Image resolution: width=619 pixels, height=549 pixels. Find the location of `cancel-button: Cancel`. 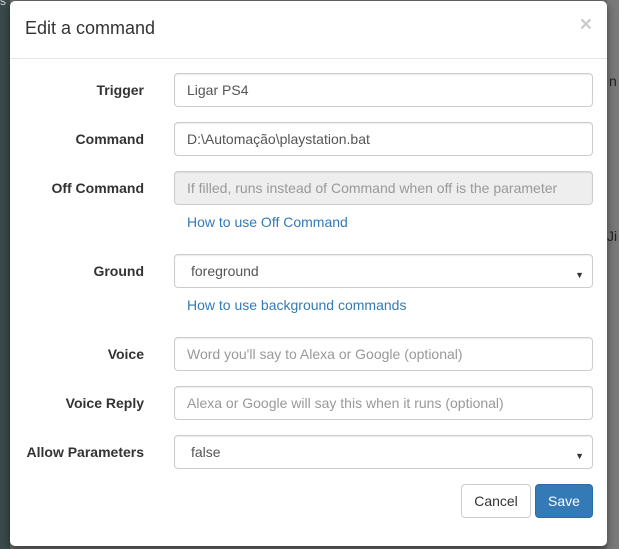

cancel-button: Cancel is located at coordinates (496, 501).